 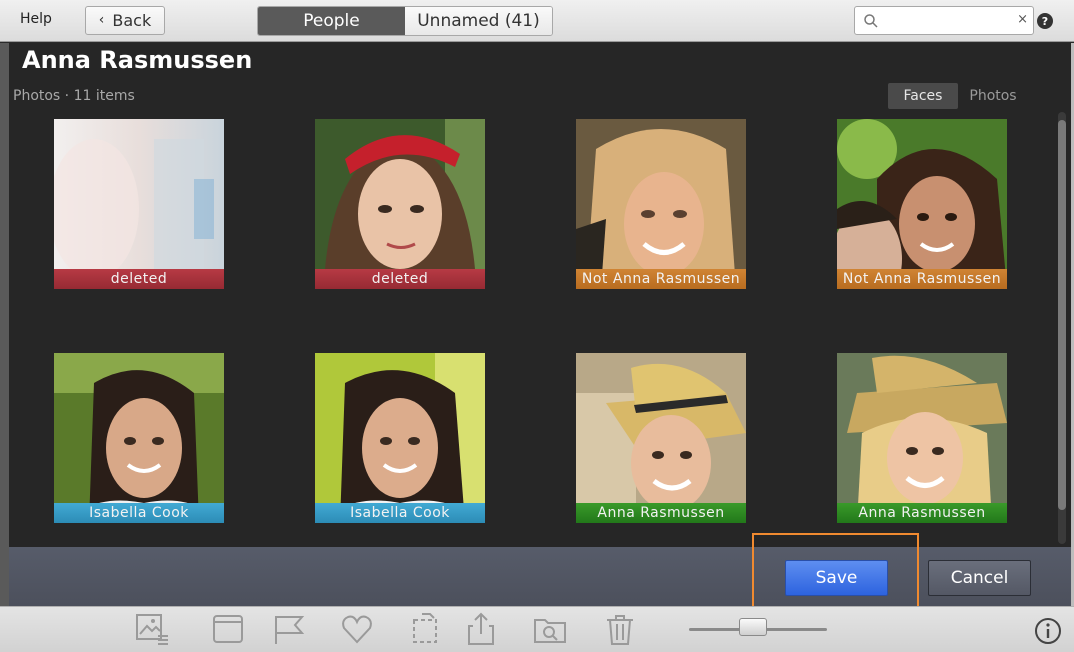 I want to click on info-icon, so click(x=1048, y=631).